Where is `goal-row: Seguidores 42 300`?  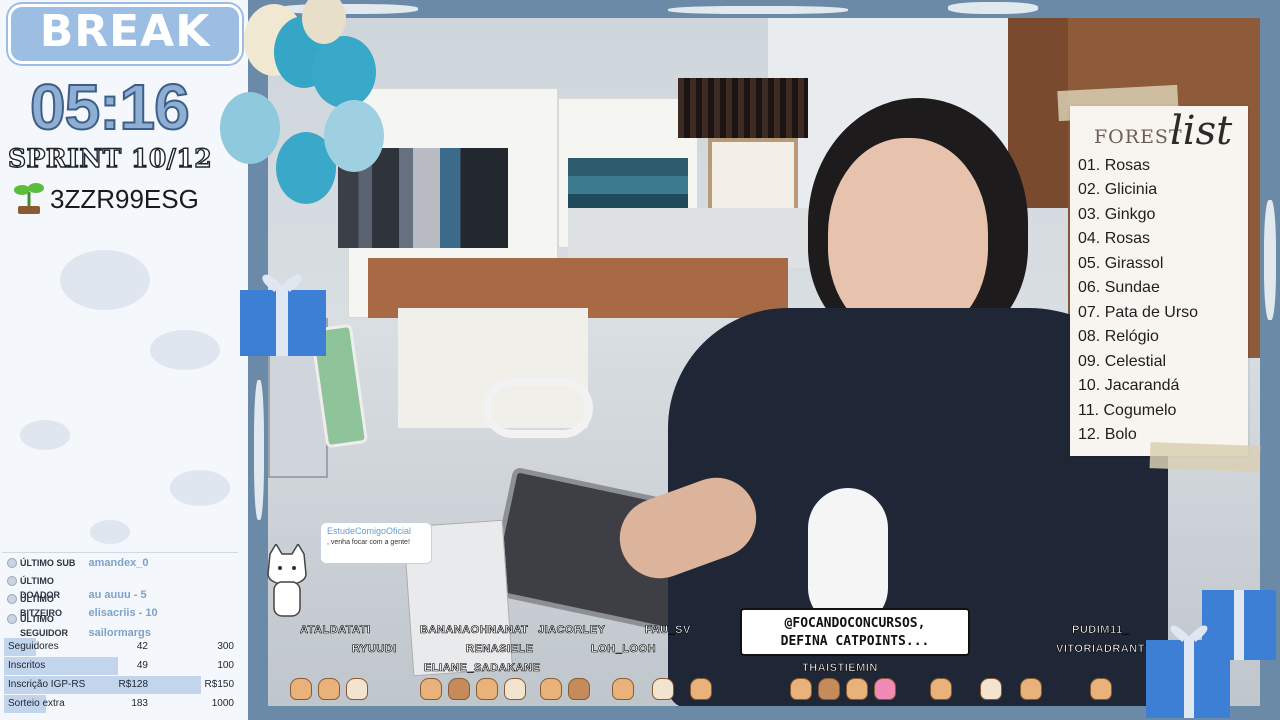
goal-row: Seguidores 42 300 is located at coordinates (120, 647).